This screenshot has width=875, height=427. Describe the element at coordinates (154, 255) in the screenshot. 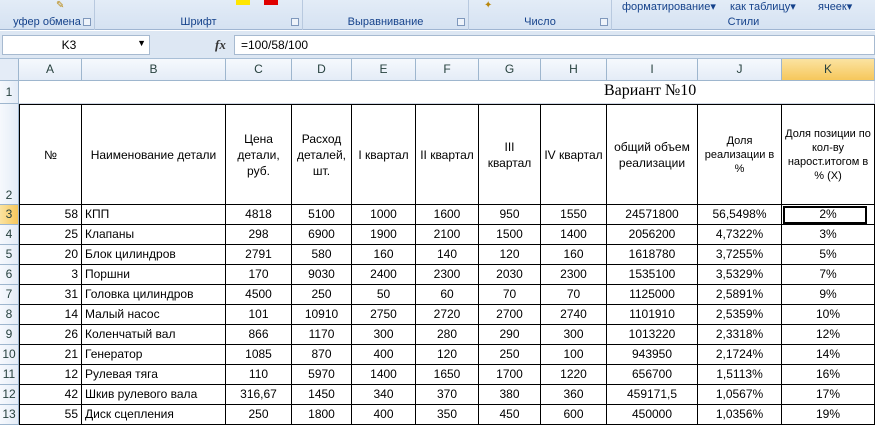

I see `table-cell: Блок цилиндров` at that location.